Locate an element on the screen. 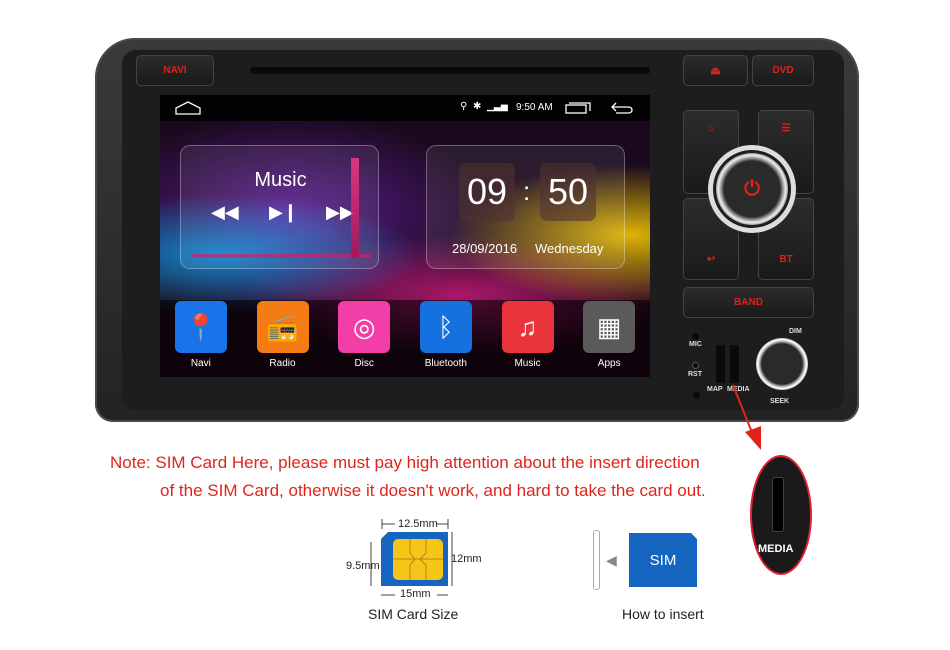 Image resolution: width=950 pixels, height=650 pixels. sim-dimension-bottom: 15mm is located at coordinates (415, 594).